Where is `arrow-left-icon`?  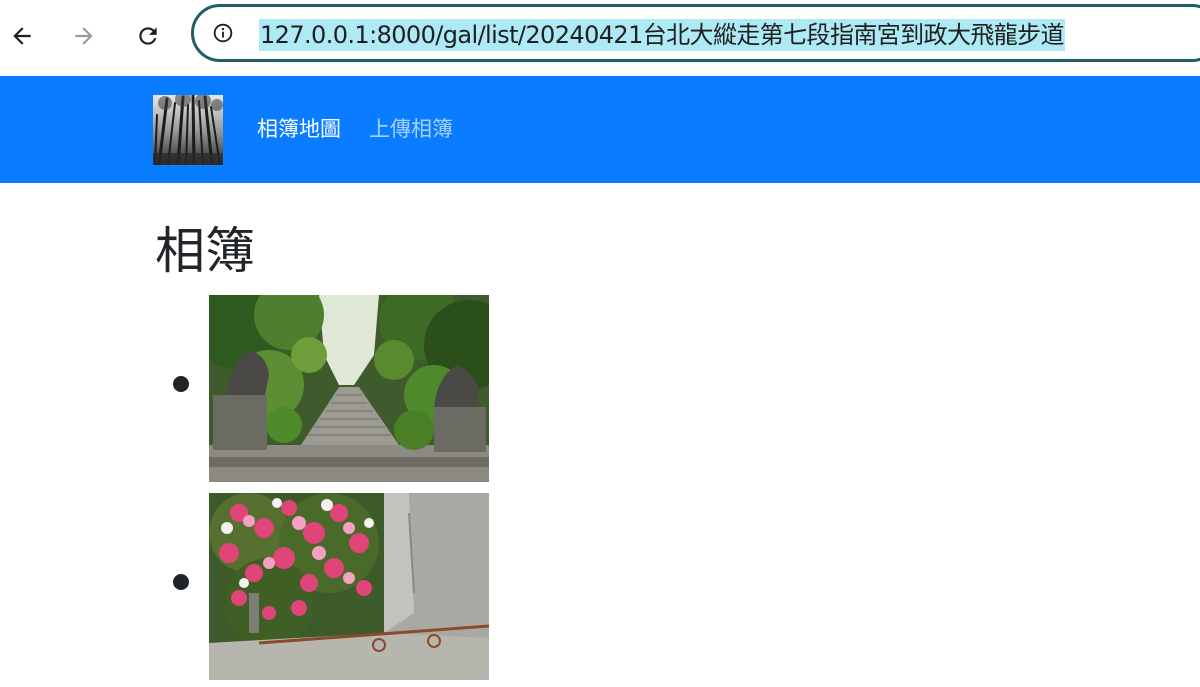
arrow-left-icon is located at coordinates (22, 36).